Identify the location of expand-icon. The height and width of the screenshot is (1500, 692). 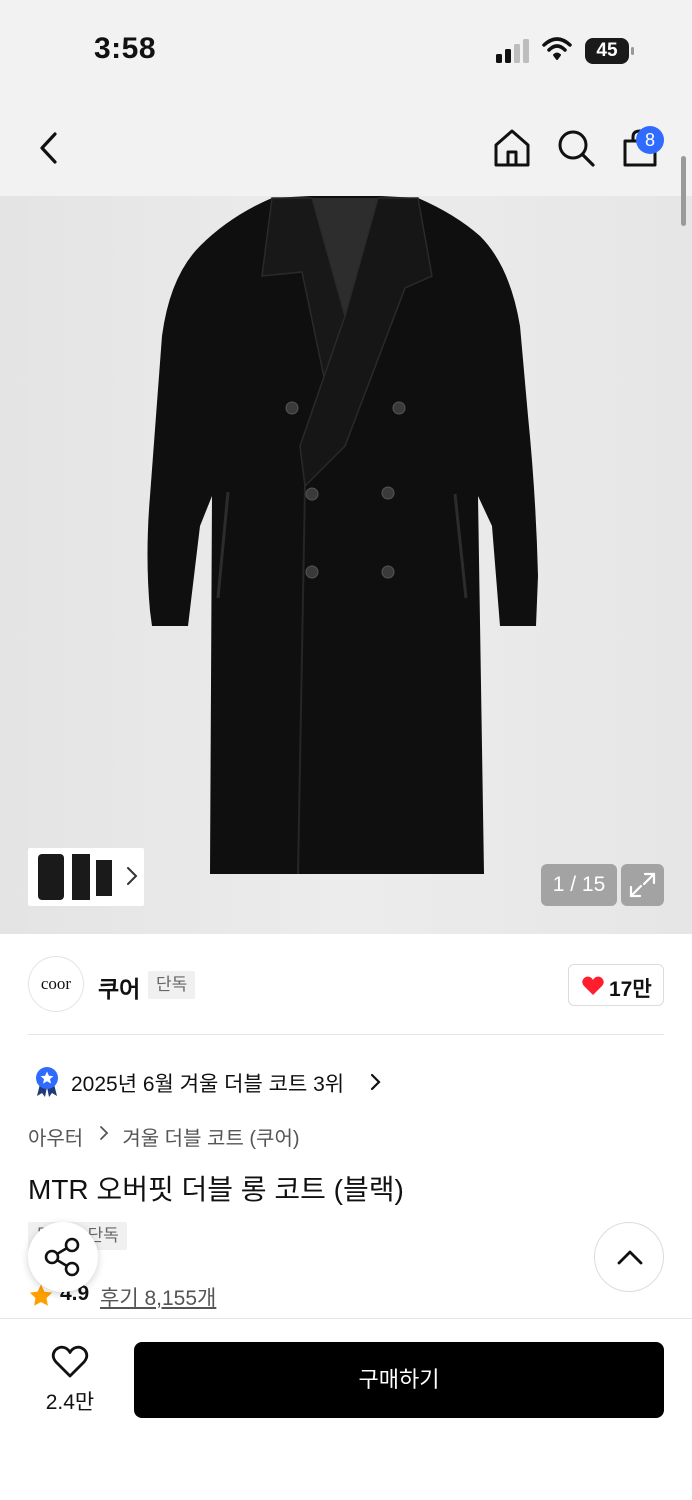
(642, 885).